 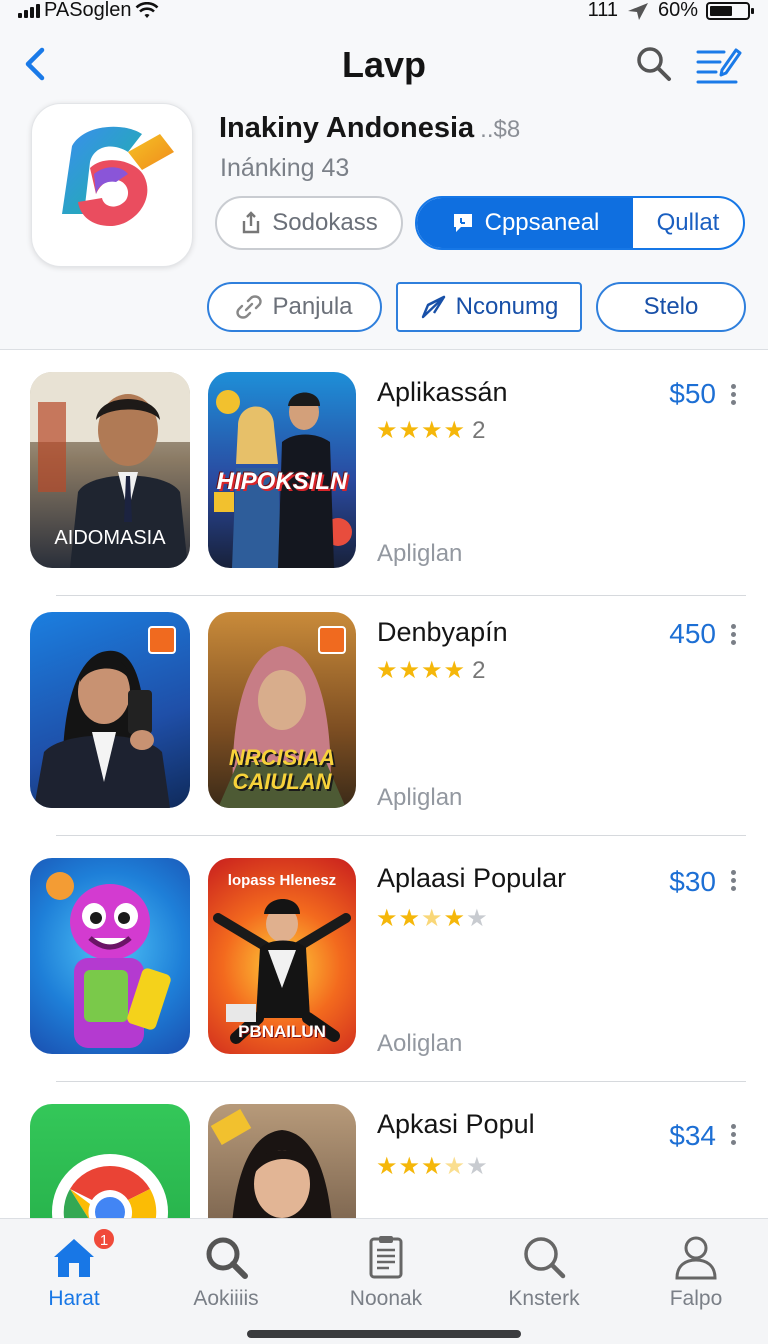 I want to click on nconumg-label: Nconumg, so click(x=507, y=306).